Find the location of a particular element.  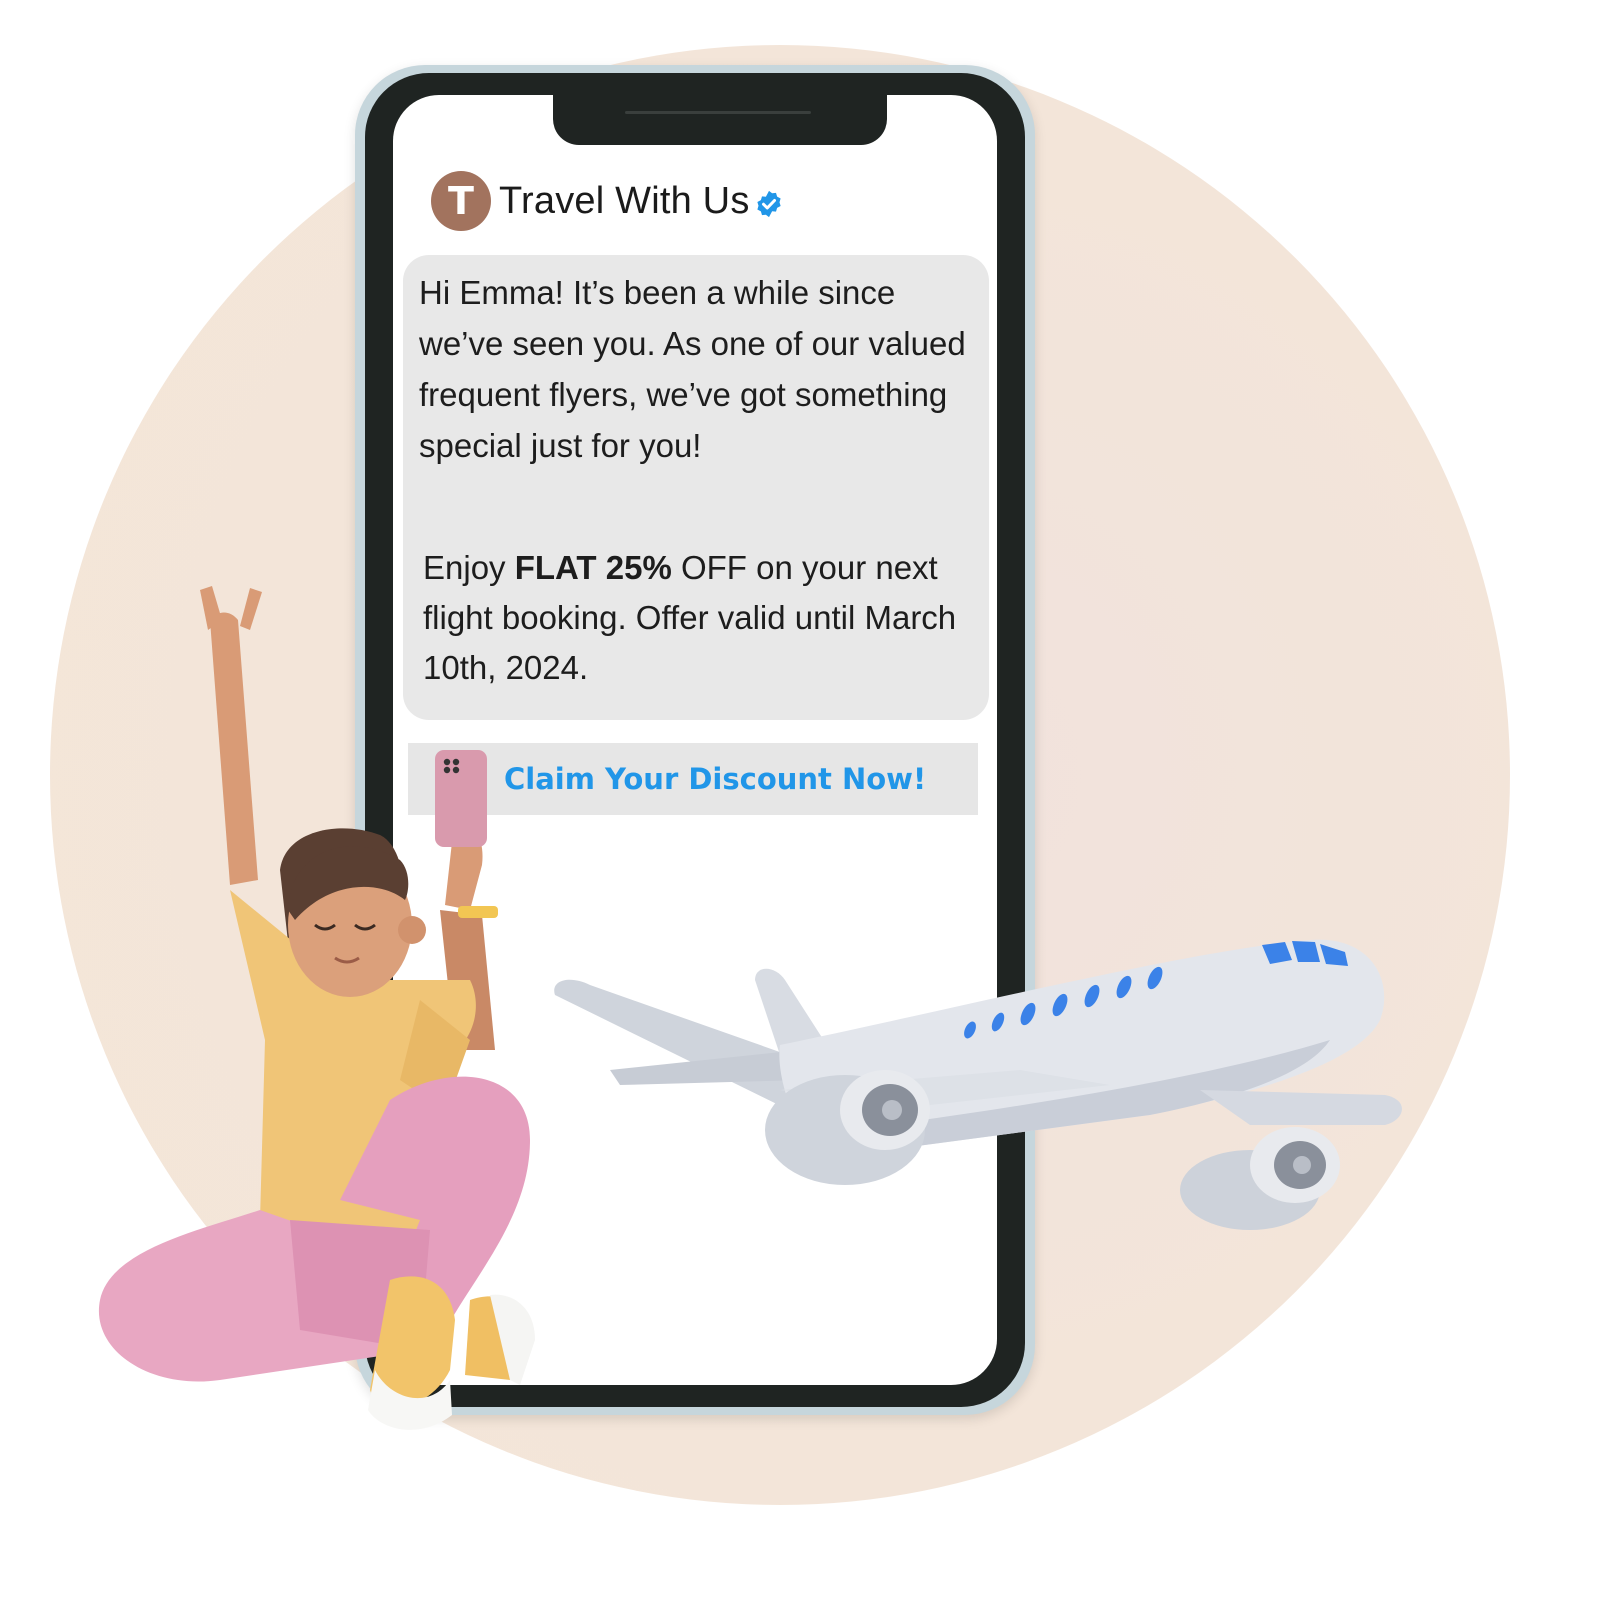

phone-notch is located at coordinates (720, 120).